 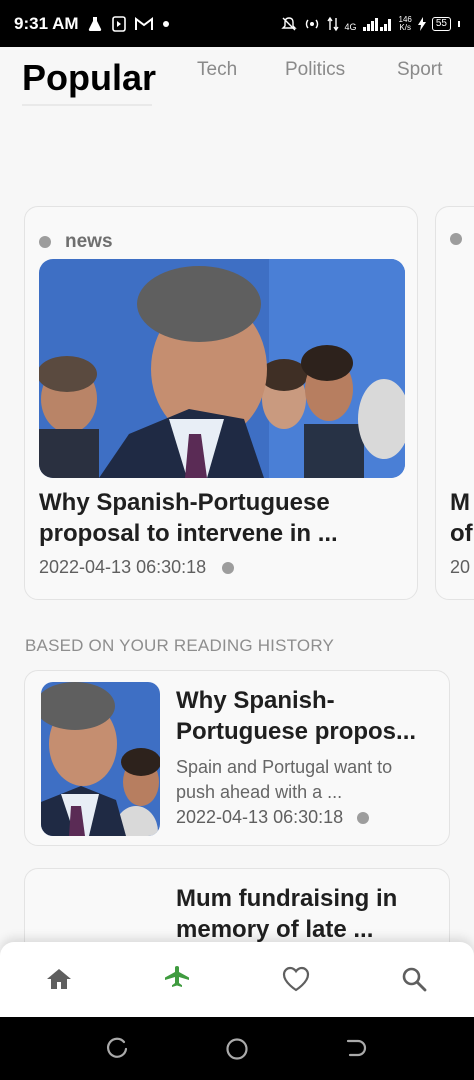 I want to click on network-type: 4G, so click(x=350, y=26).